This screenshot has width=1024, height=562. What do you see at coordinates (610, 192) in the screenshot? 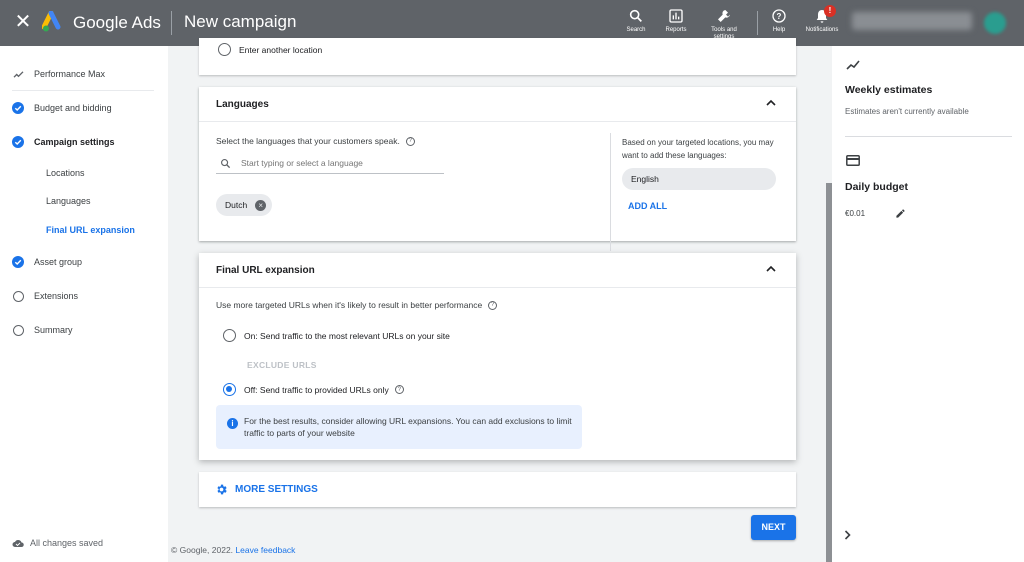
I see `languages-divider` at bounding box center [610, 192].